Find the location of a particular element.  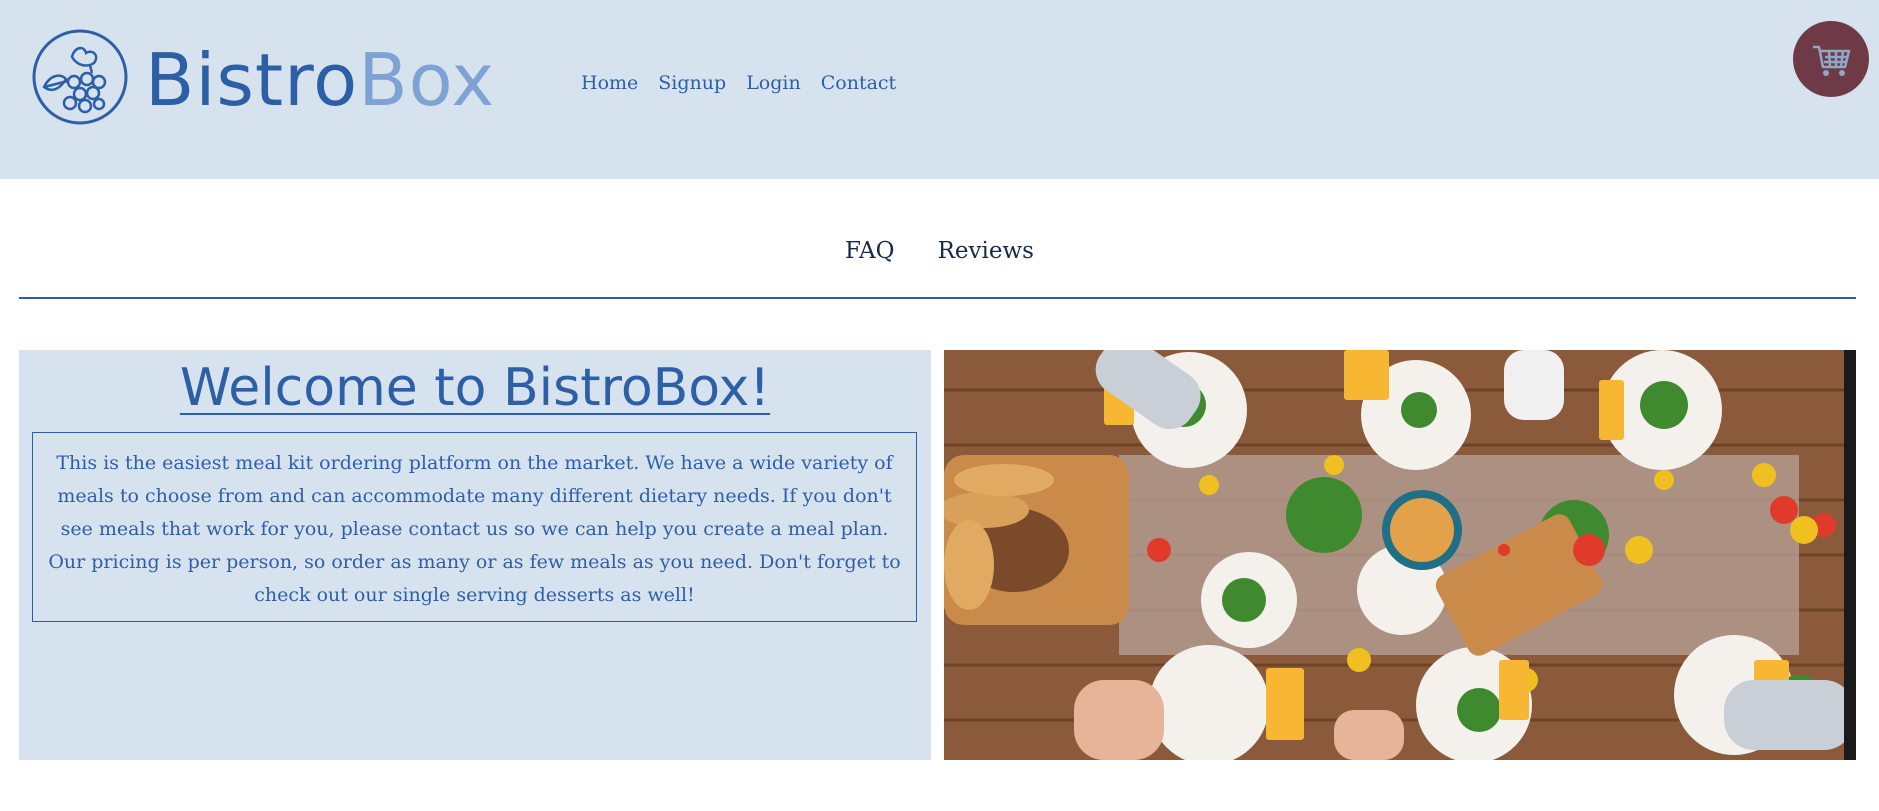

shopping-cart-icon is located at coordinates (1832, 60).